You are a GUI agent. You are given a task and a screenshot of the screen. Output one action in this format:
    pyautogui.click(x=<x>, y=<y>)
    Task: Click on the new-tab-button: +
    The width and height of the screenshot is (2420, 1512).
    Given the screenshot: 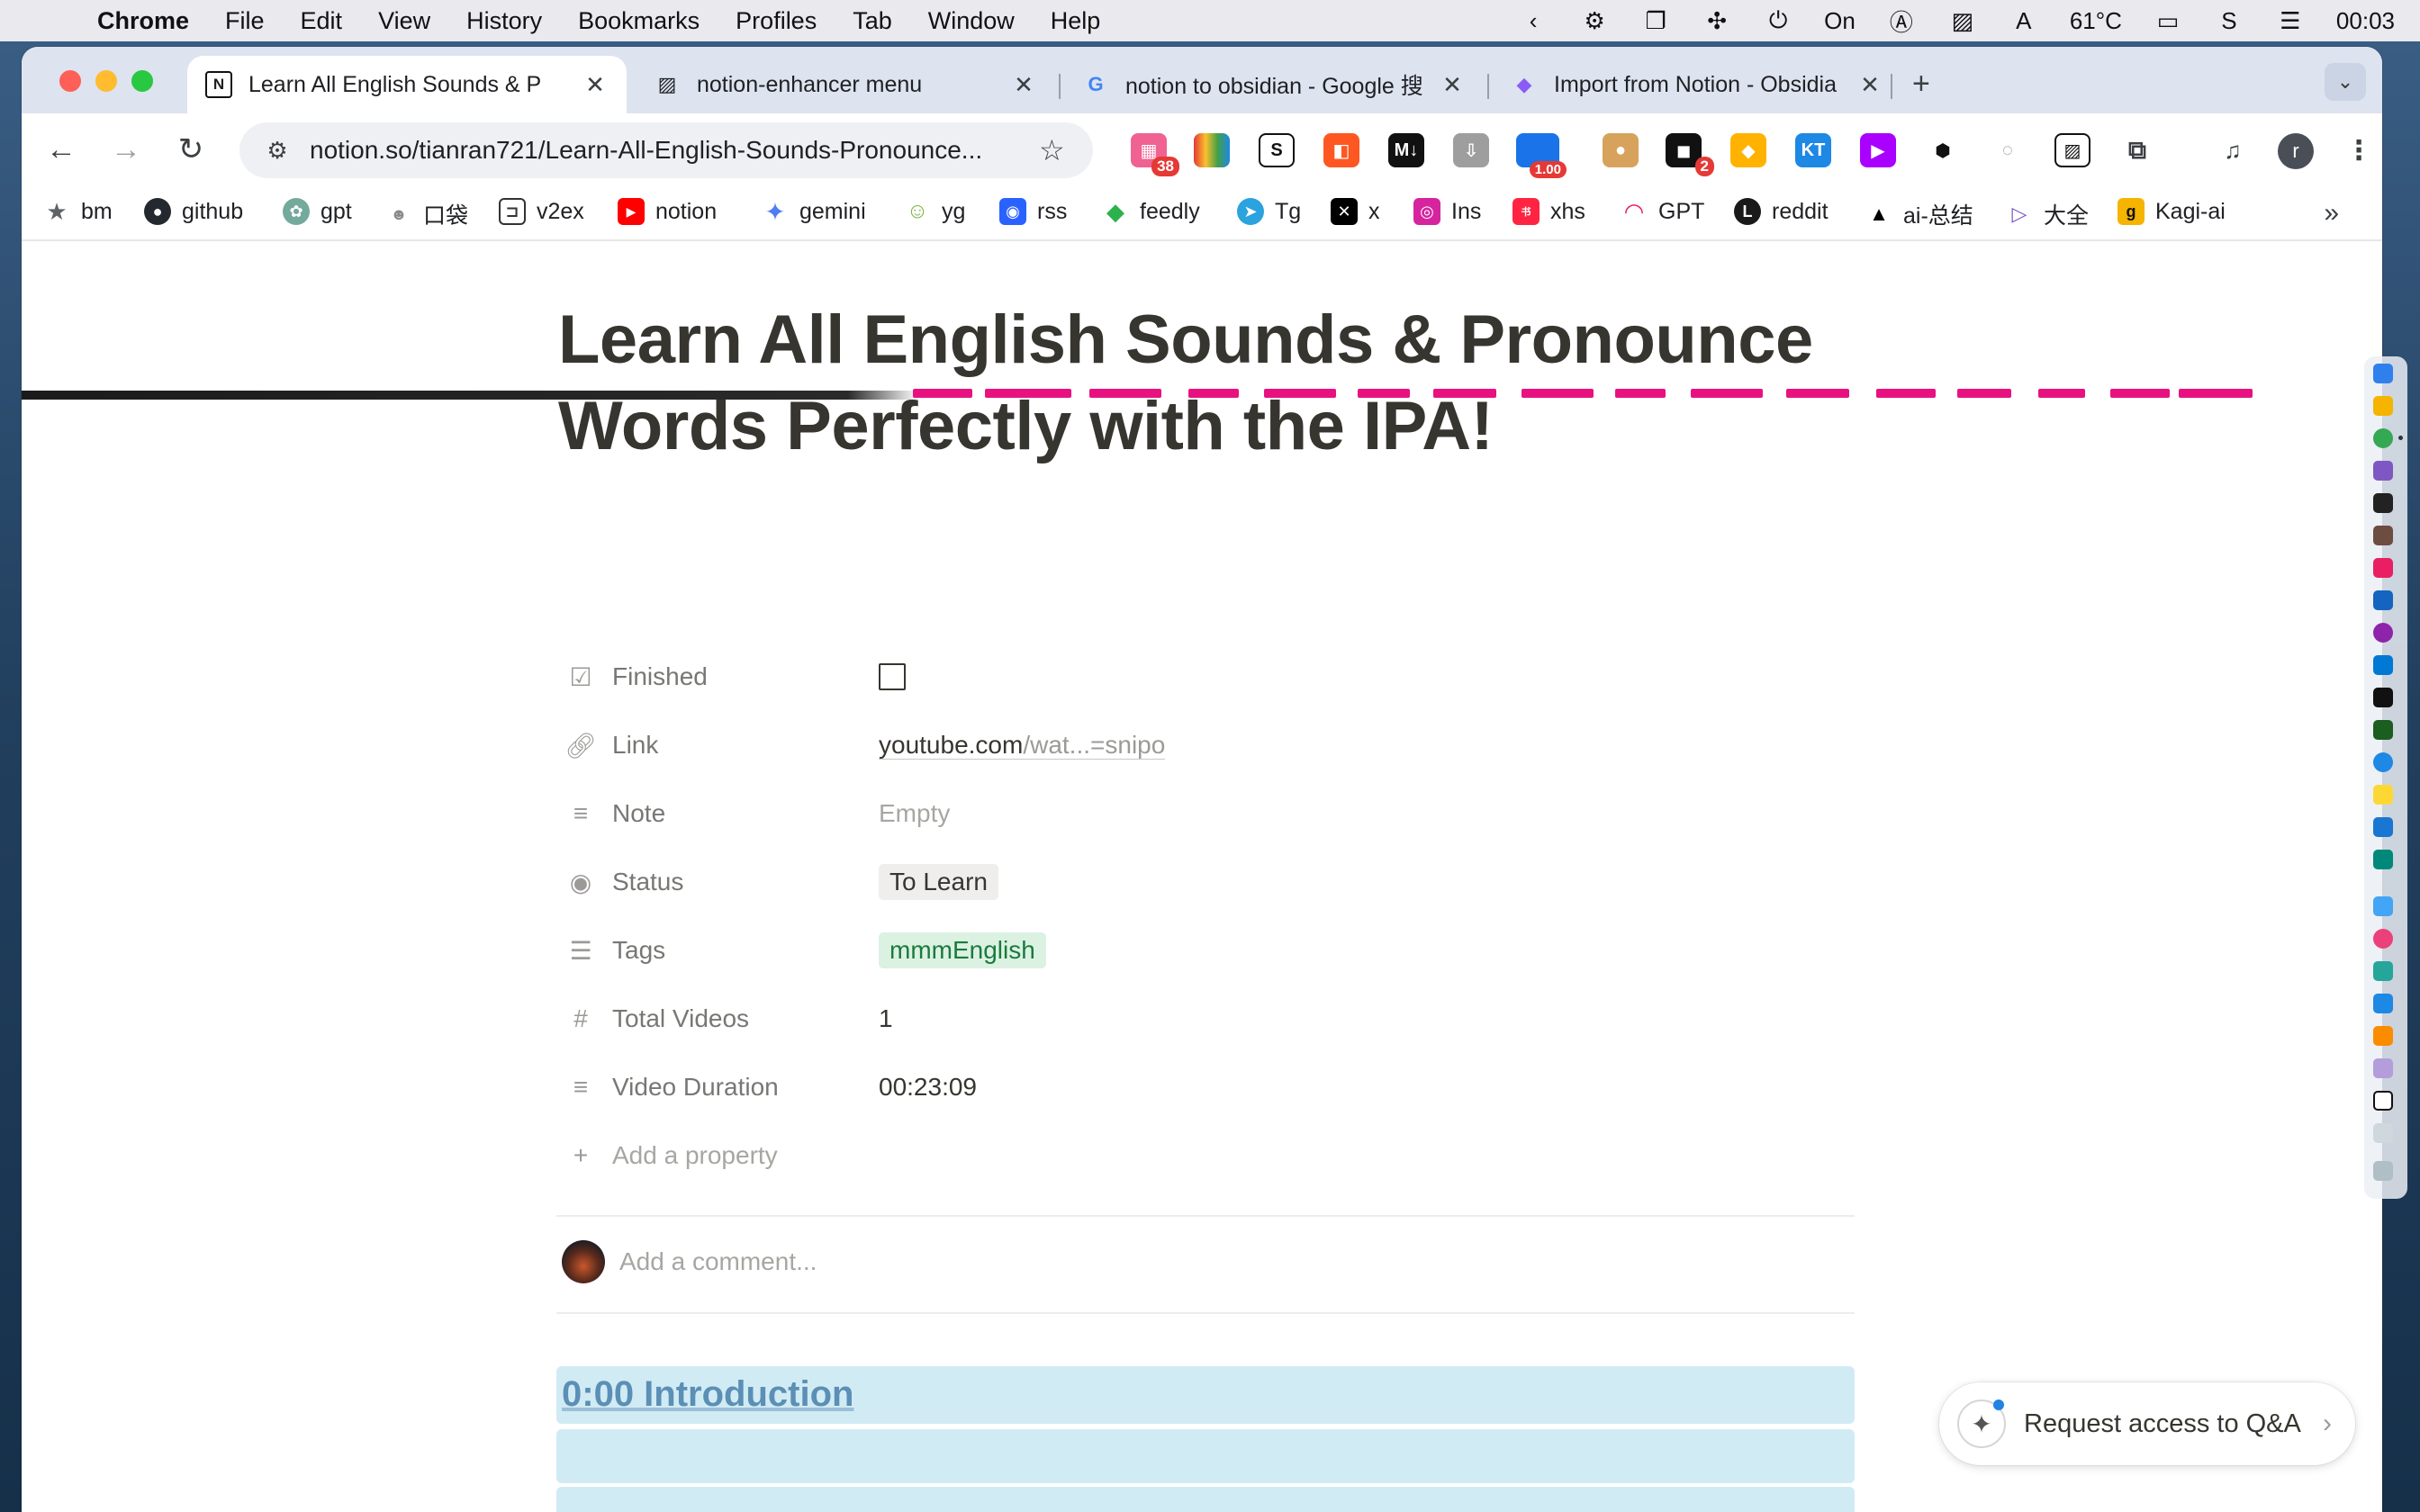 What is the action you would take?
    pyautogui.click(x=1921, y=85)
    